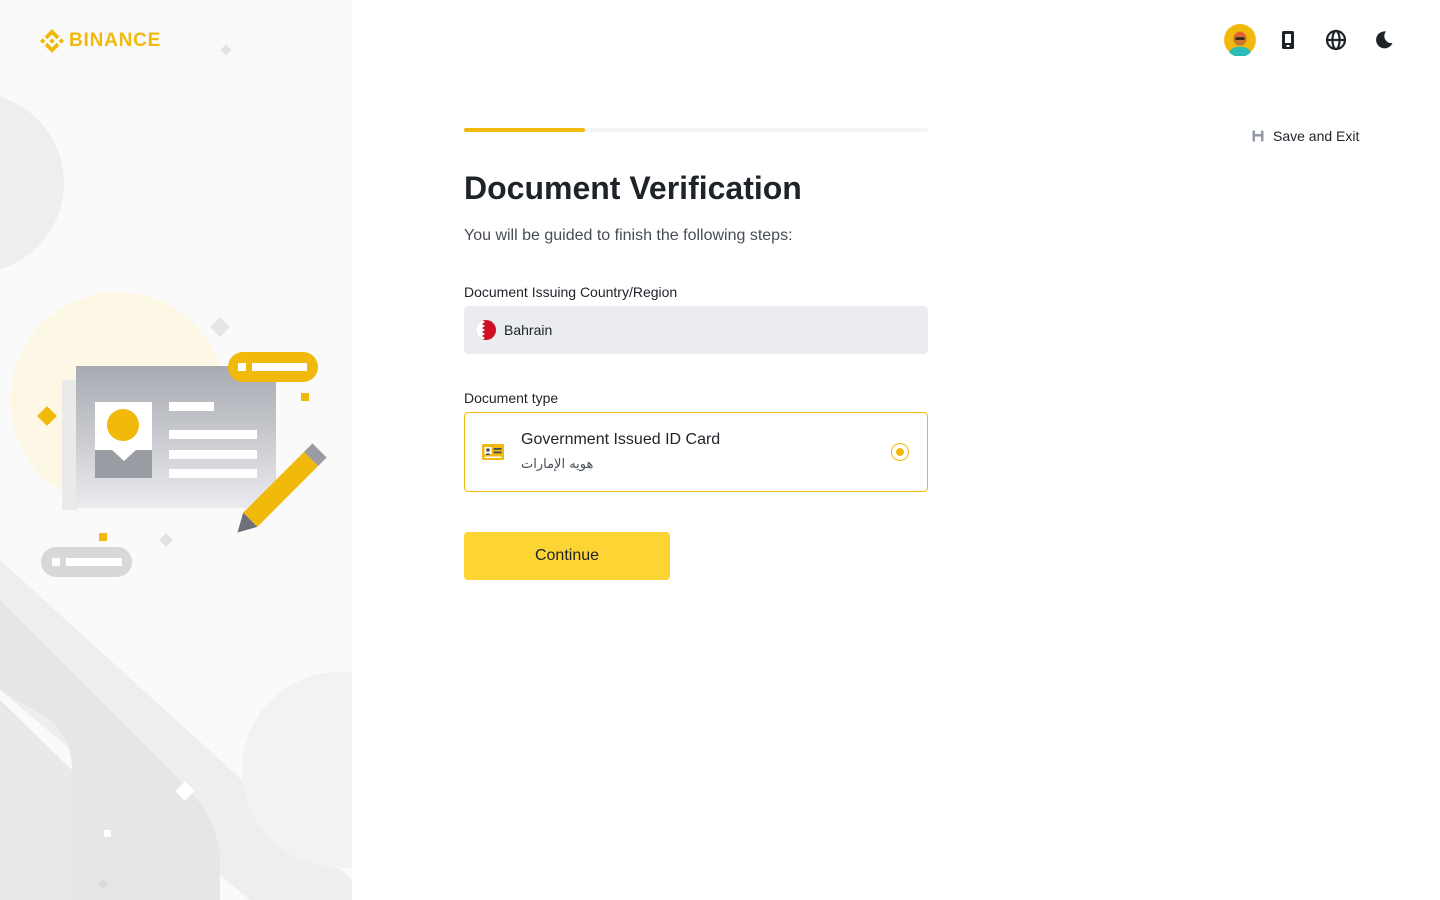 The width and height of the screenshot is (1440, 900). What do you see at coordinates (1316, 136) in the screenshot?
I see `save-and-exit-label: Save and Exit` at bounding box center [1316, 136].